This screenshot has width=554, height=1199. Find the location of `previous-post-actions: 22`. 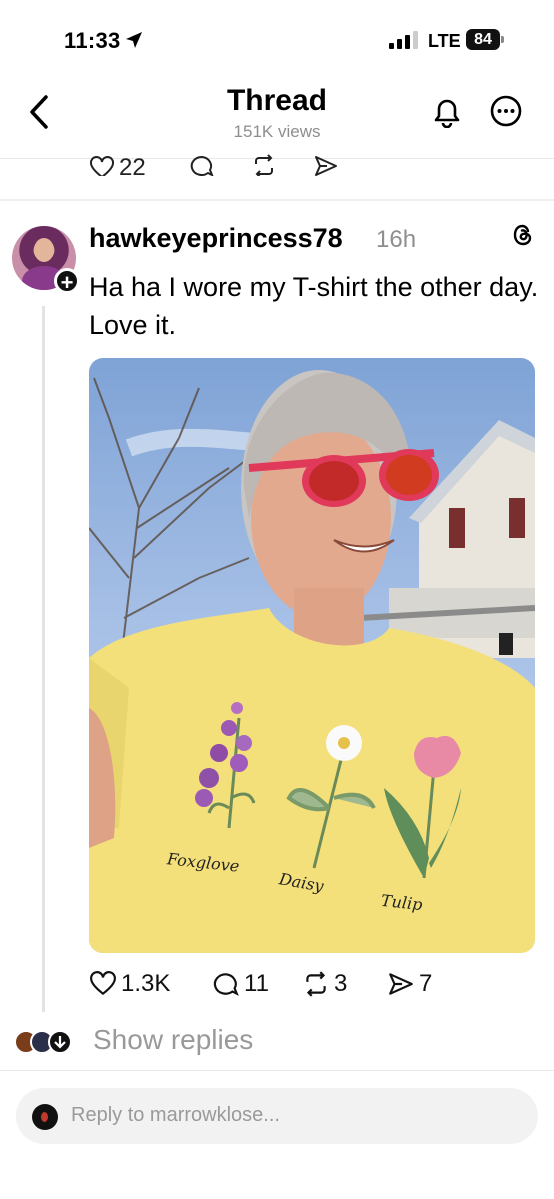

previous-post-actions: 22 is located at coordinates (277, 163).